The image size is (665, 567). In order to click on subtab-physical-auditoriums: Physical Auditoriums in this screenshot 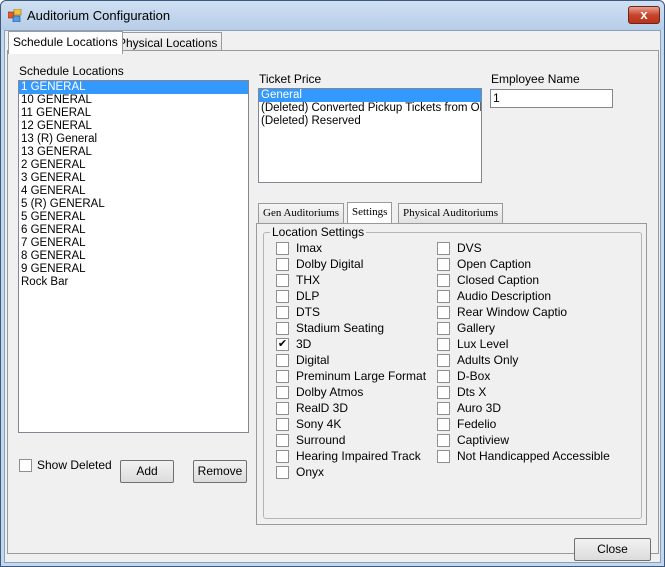, I will do `click(451, 213)`.